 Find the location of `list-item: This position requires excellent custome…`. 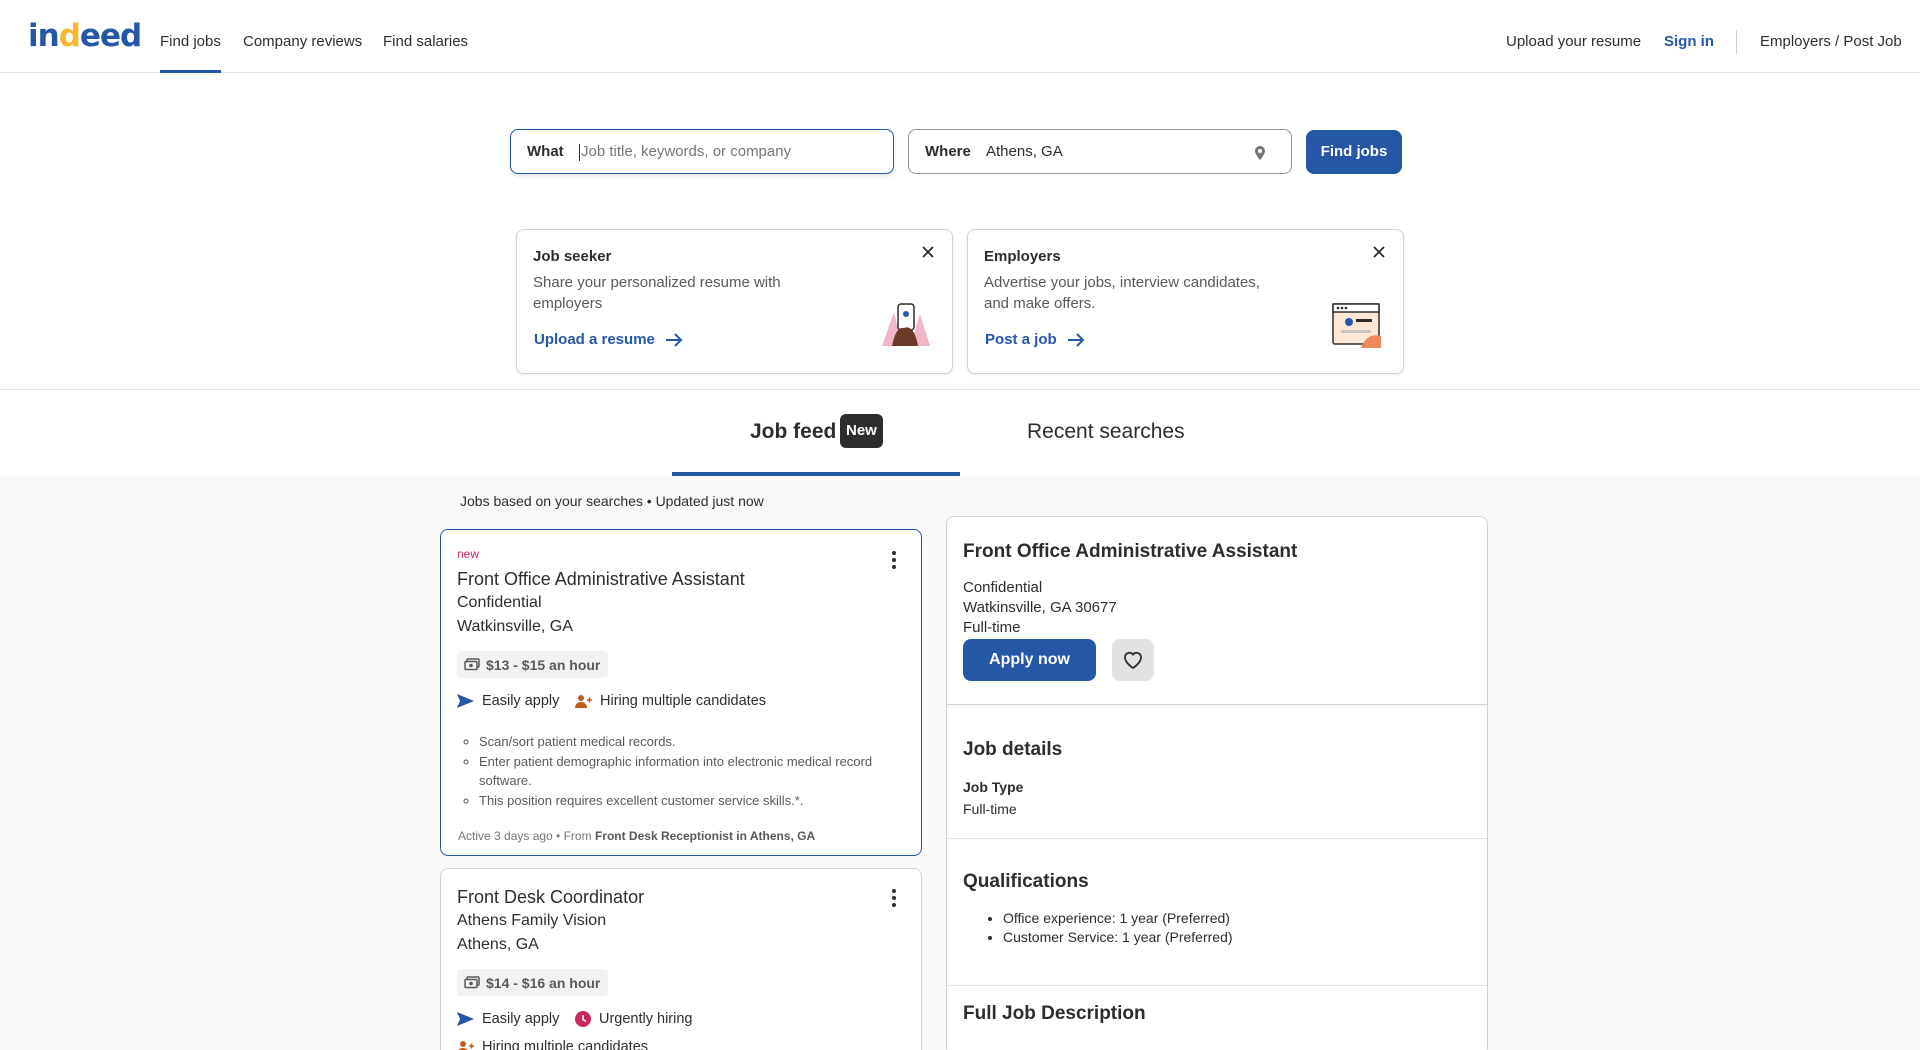

list-item: This position requires excellent custome… is located at coordinates (689, 800).